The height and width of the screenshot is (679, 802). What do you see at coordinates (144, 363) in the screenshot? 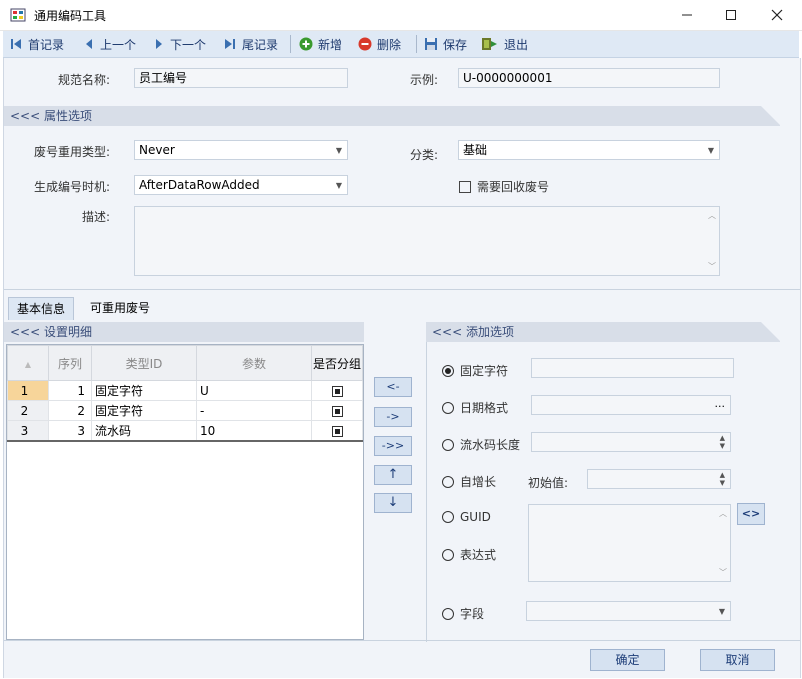
I see `column-header-type: 类型ID` at bounding box center [144, 363].